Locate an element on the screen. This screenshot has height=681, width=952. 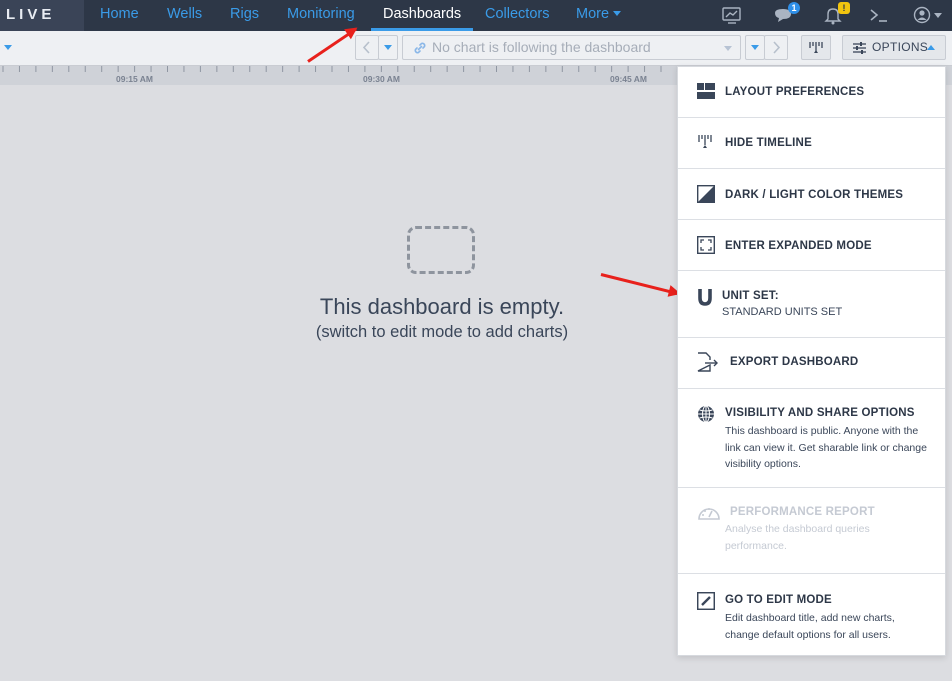
nav-wells: Wells is located at coordinates (184, 15).